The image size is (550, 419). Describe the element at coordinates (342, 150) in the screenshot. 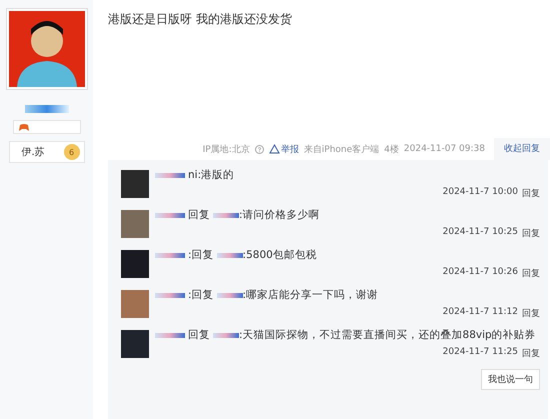

I see `post-source: 来自iPhone客户端` at that location.